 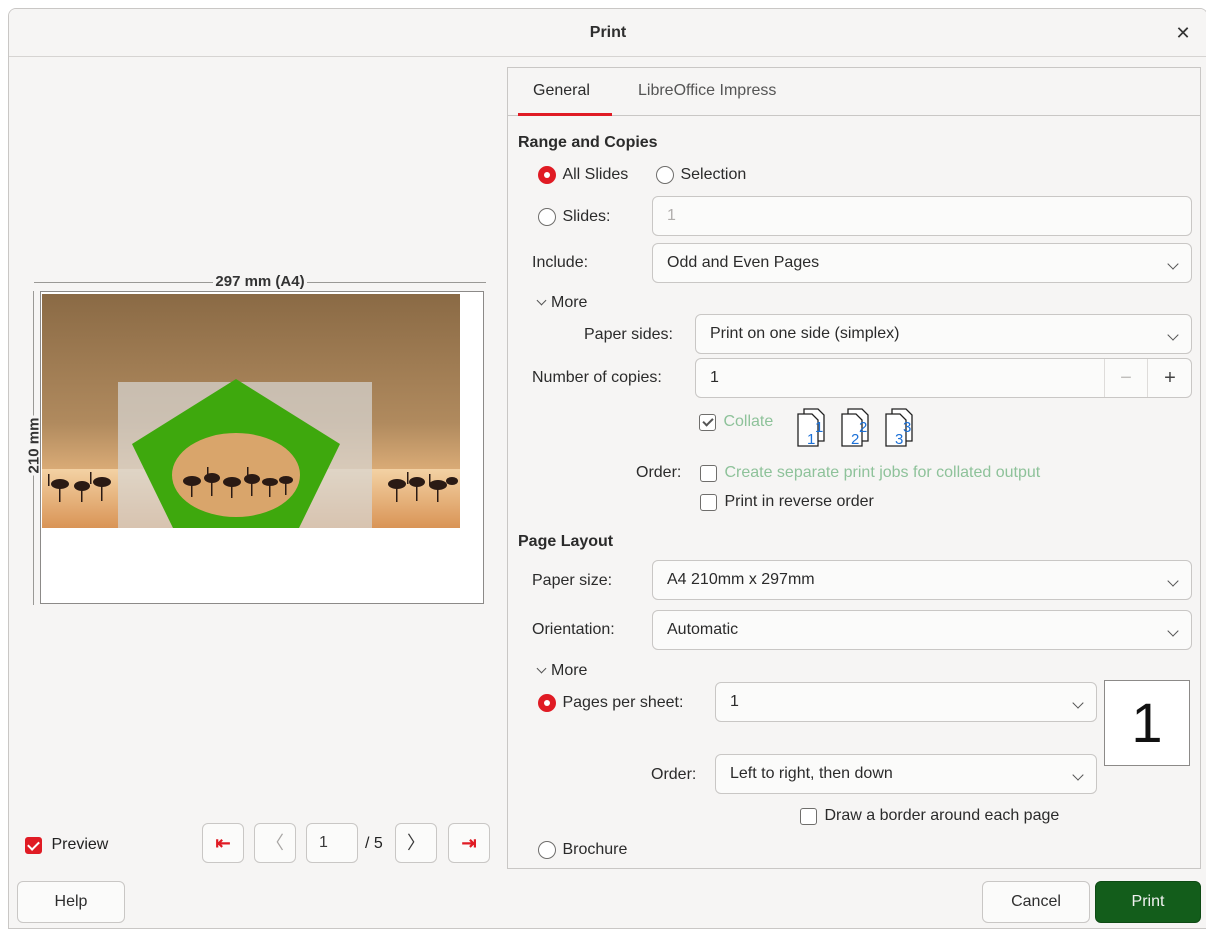 What do you see at coordinates (922, 216) in the screenshot?
I see `slides-range-input: 1` at bounding box center [922, 216].